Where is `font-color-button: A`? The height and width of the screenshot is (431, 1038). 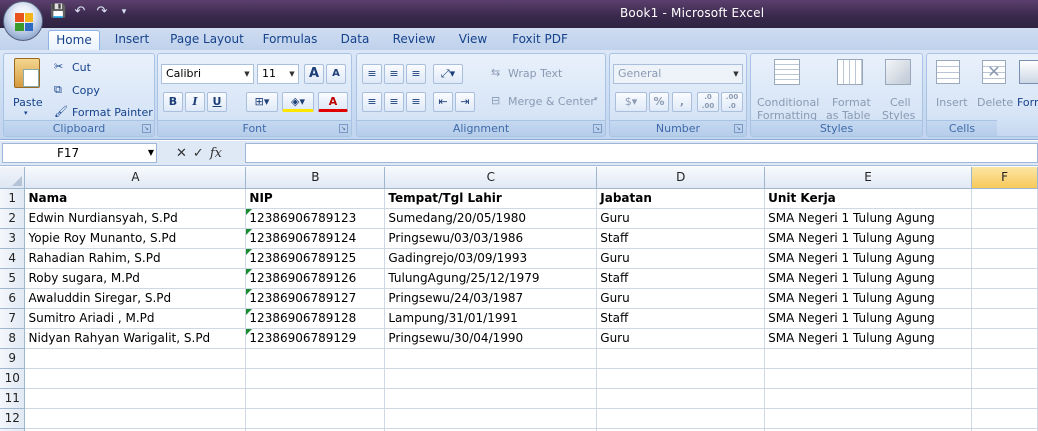
font-color-button: A is located at coordinates (333, 102).